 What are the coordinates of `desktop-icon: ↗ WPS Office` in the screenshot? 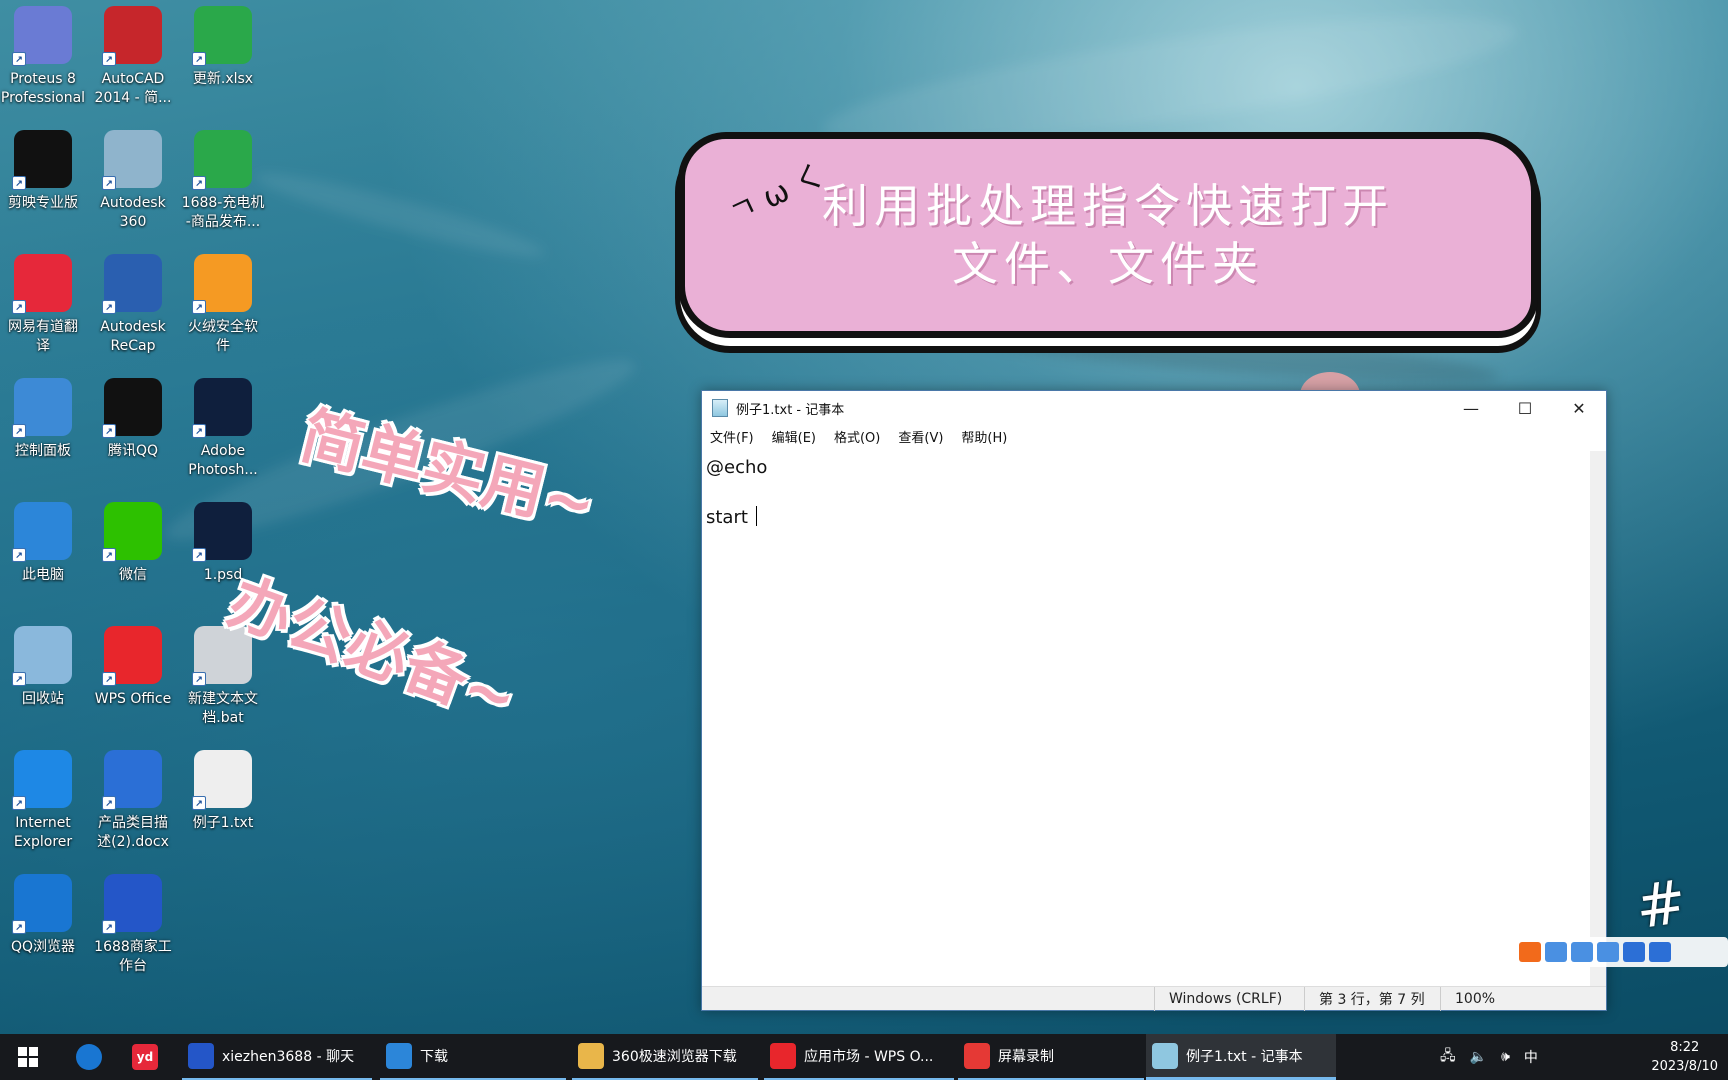 It's located at (133, 679).